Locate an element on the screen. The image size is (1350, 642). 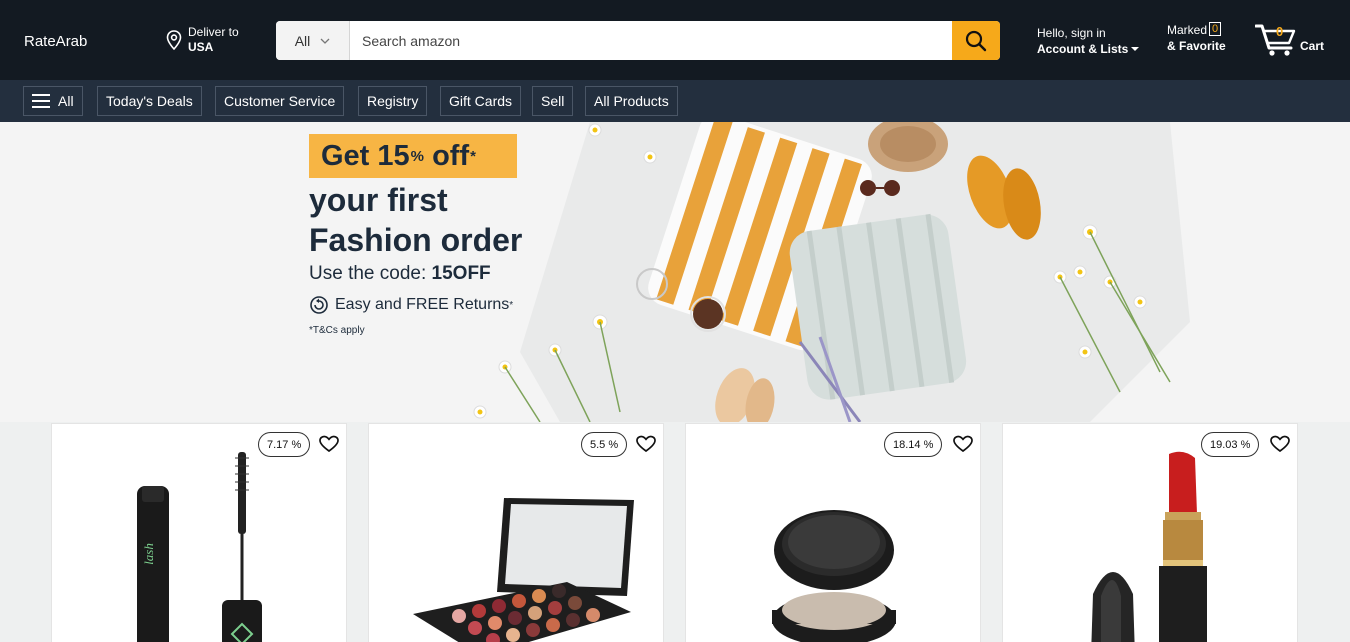
banner-headline: your first Fashion order is located at coordinates (415, 220).